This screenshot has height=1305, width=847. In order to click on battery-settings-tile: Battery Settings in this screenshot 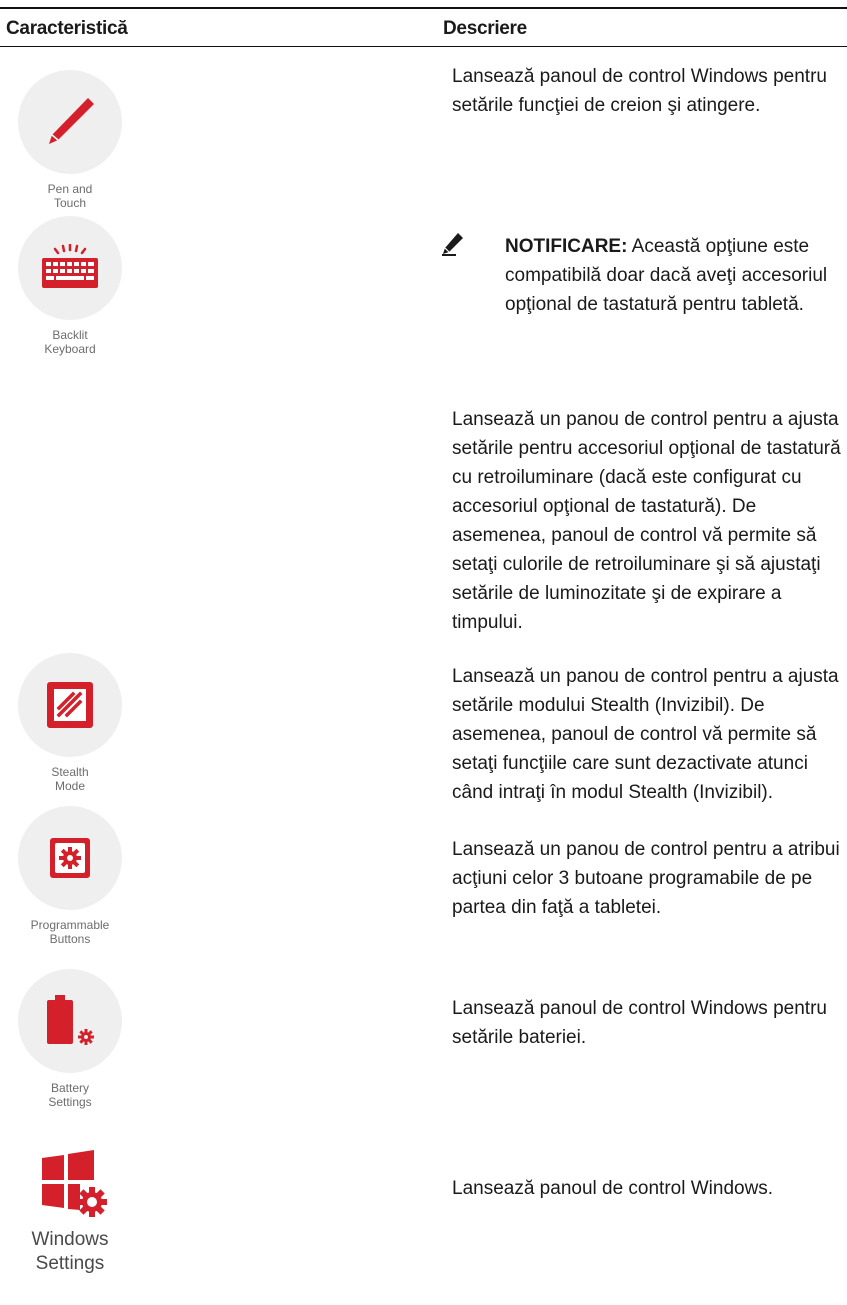, I will do `click(70, 1039)`.